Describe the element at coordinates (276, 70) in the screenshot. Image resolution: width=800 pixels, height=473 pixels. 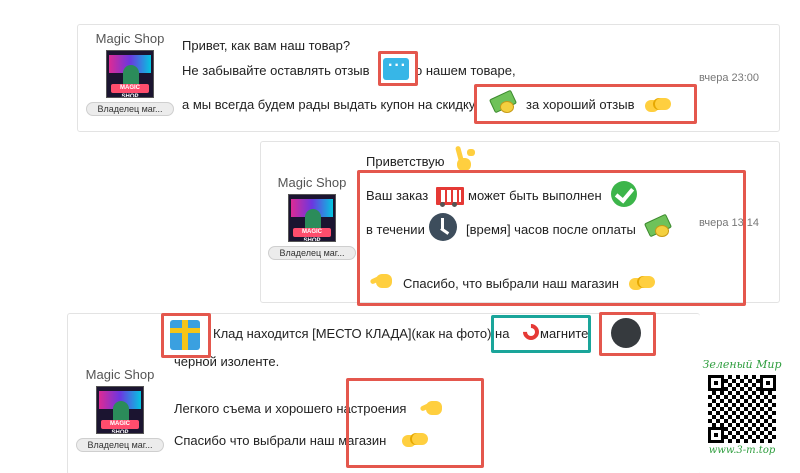
I see `message-text: Не забывайте оставлять отзыв` at that location.